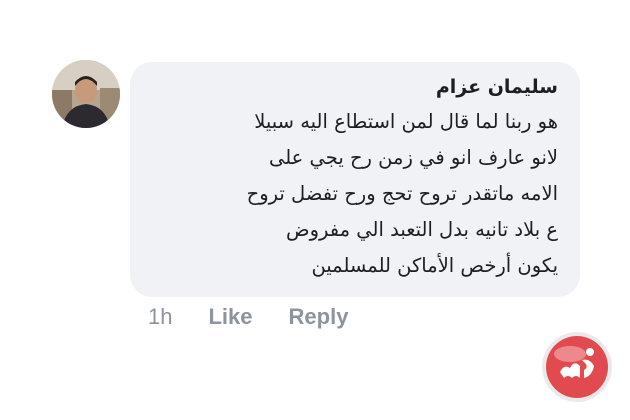 Image resolution: width=630 pixels, height=420 pixels. What do you see at coordinates (353, 87) in the screenshot?
I see `comment-author: سليمان عزام` at bounding box center [353, 87].